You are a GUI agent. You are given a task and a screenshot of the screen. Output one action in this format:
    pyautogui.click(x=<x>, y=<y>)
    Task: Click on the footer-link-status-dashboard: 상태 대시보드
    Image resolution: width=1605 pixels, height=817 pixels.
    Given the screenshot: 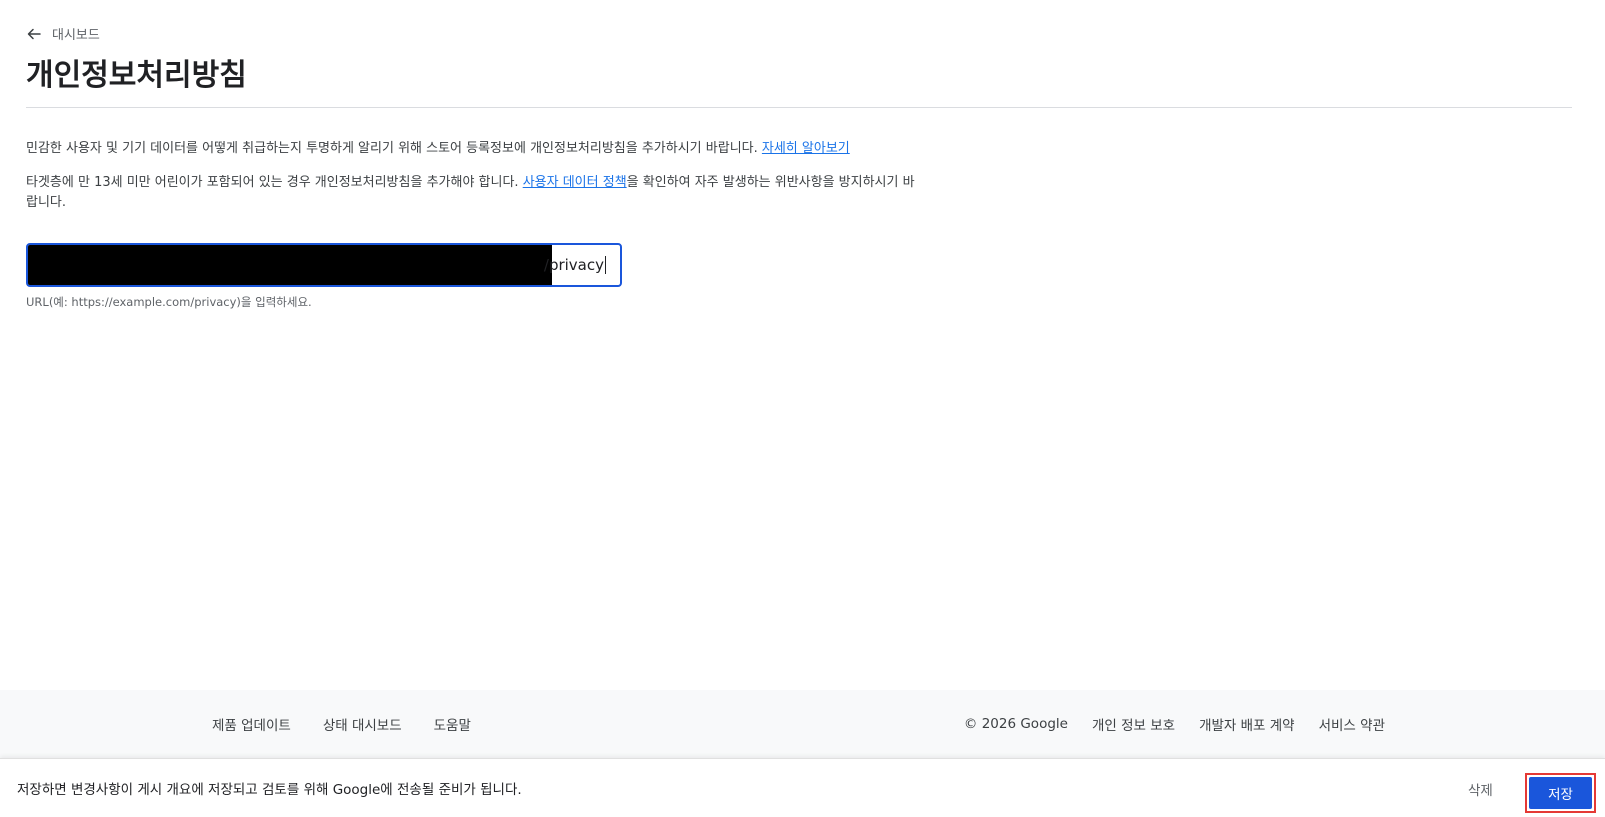 What is the action you would take?
    pyautogui.click(x=362, y=724)
    